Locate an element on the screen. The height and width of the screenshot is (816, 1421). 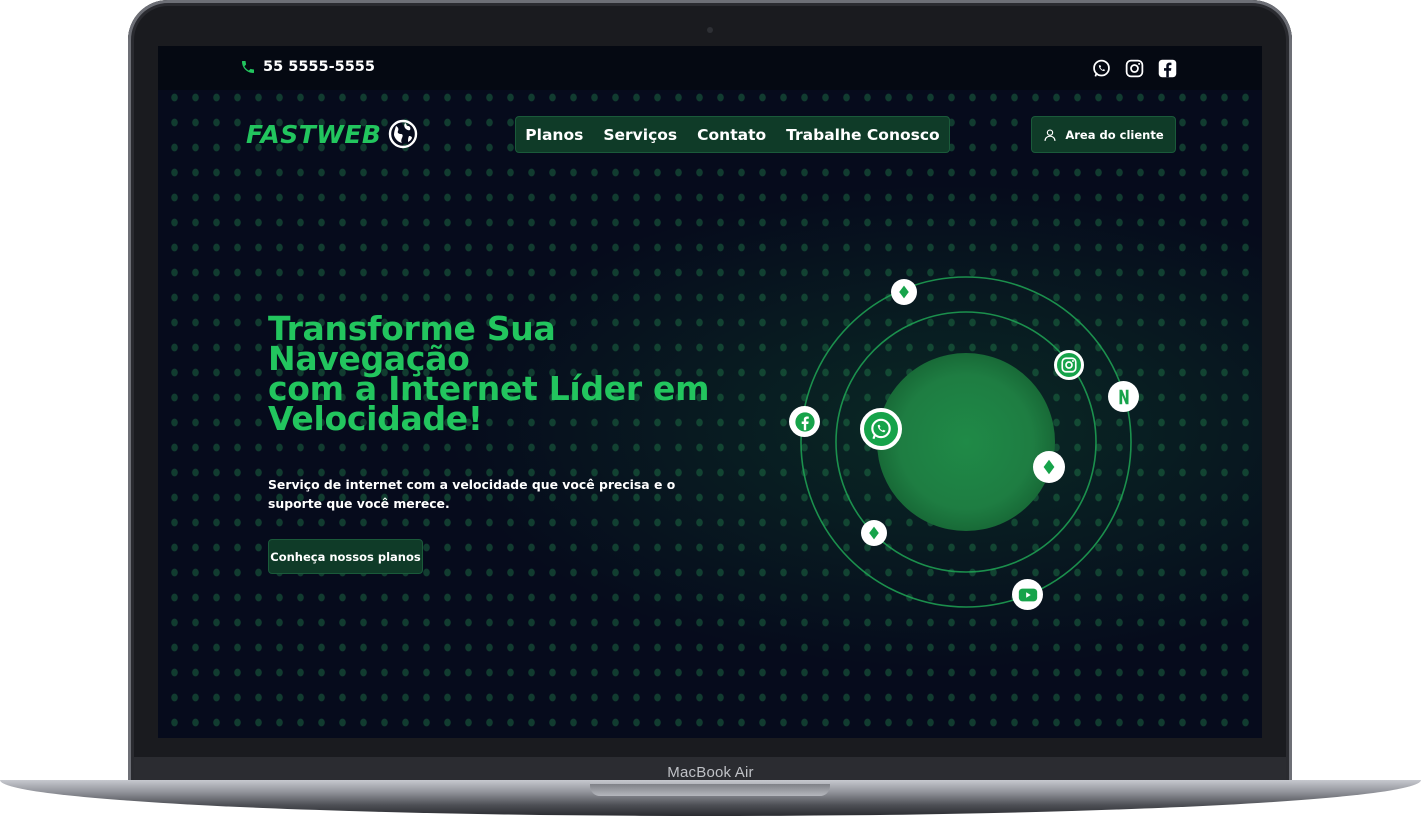
whatsapp-icon is located at coordinates (881, 429).